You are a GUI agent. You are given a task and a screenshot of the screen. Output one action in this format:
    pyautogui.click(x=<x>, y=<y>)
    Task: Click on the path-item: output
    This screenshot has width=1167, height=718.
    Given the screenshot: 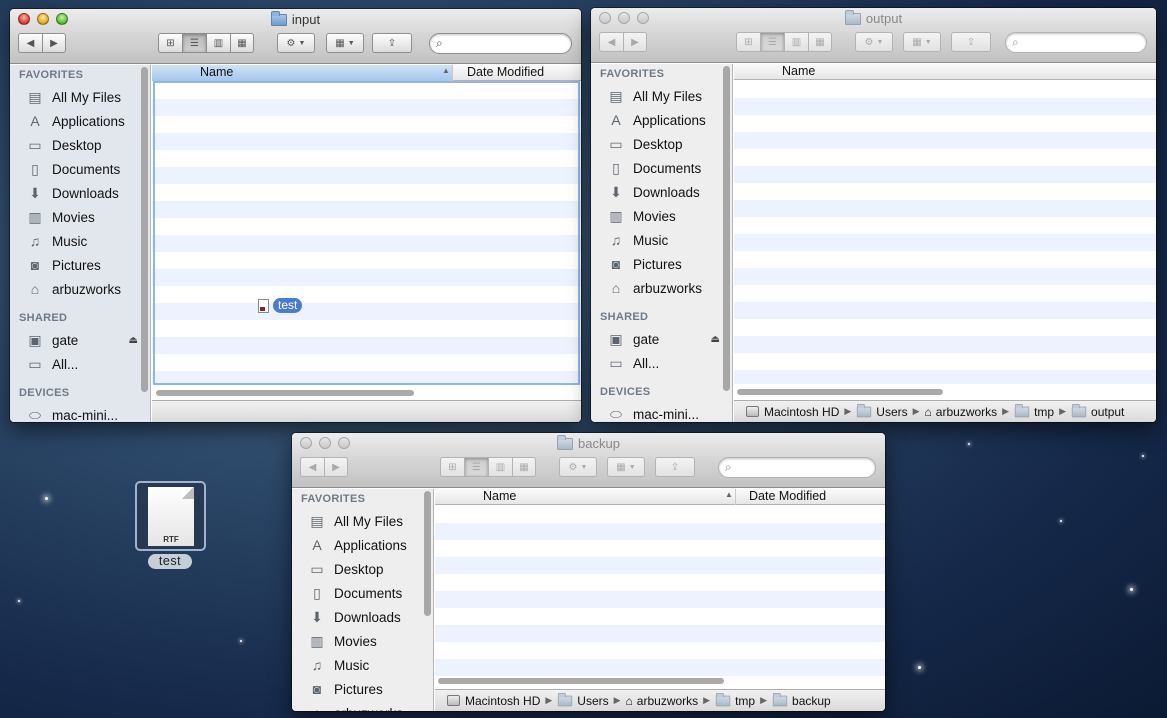 What is the action you would take?
    pyautogui.click(x=1098, y=411)
    